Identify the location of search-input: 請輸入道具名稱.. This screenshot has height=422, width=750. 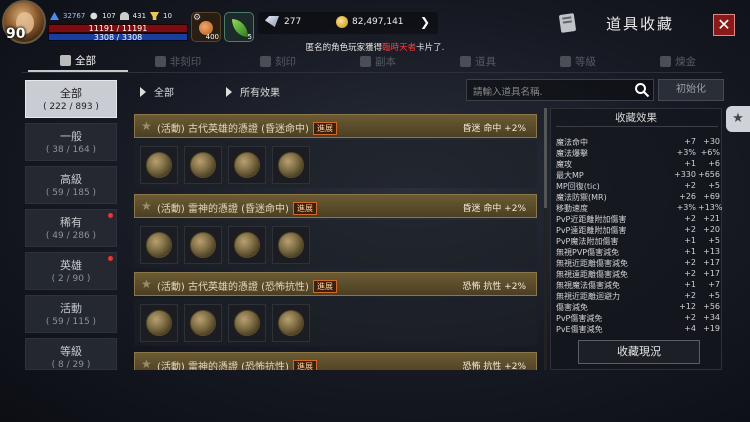
(560, 90).